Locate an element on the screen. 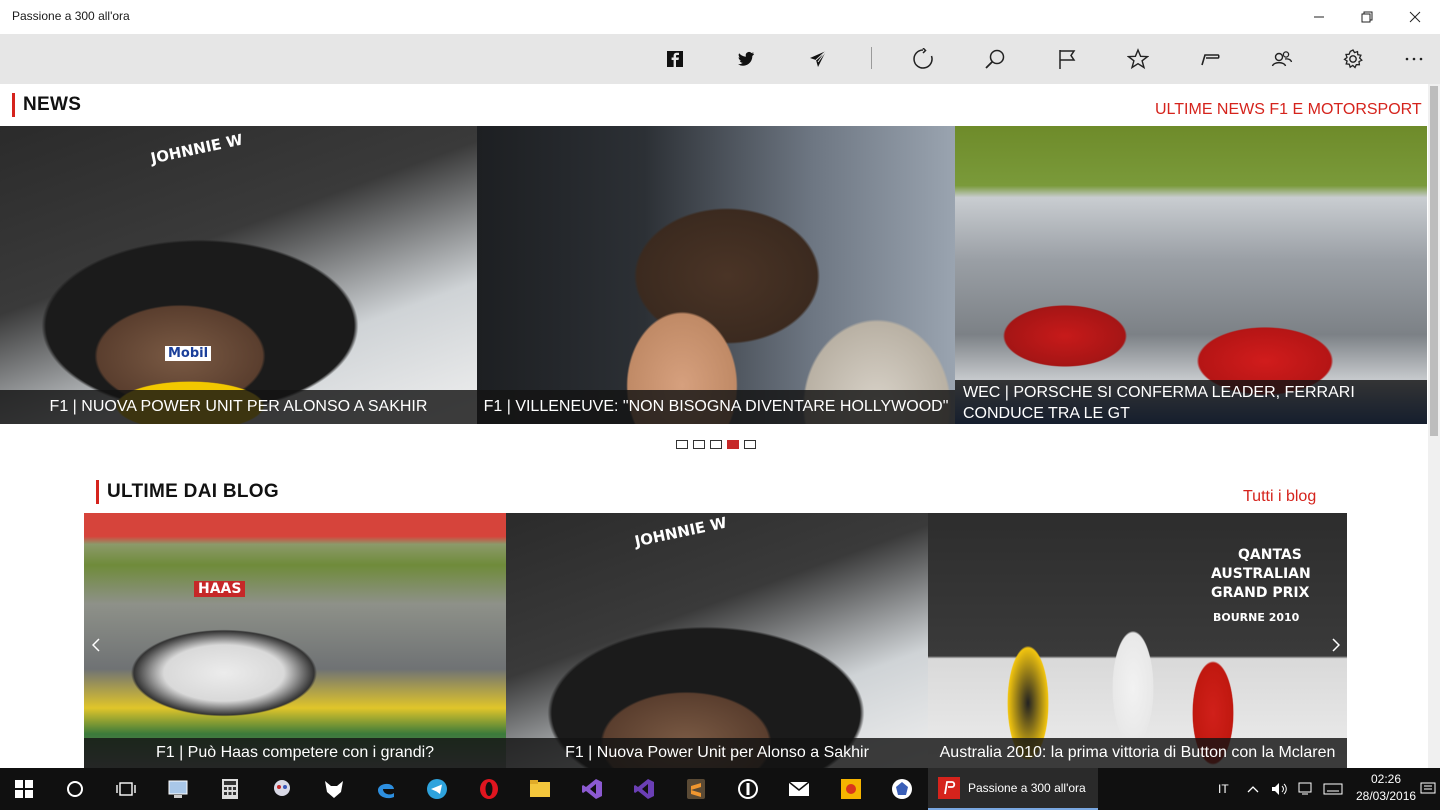  network-icon is located at coordinates (1306, 789).